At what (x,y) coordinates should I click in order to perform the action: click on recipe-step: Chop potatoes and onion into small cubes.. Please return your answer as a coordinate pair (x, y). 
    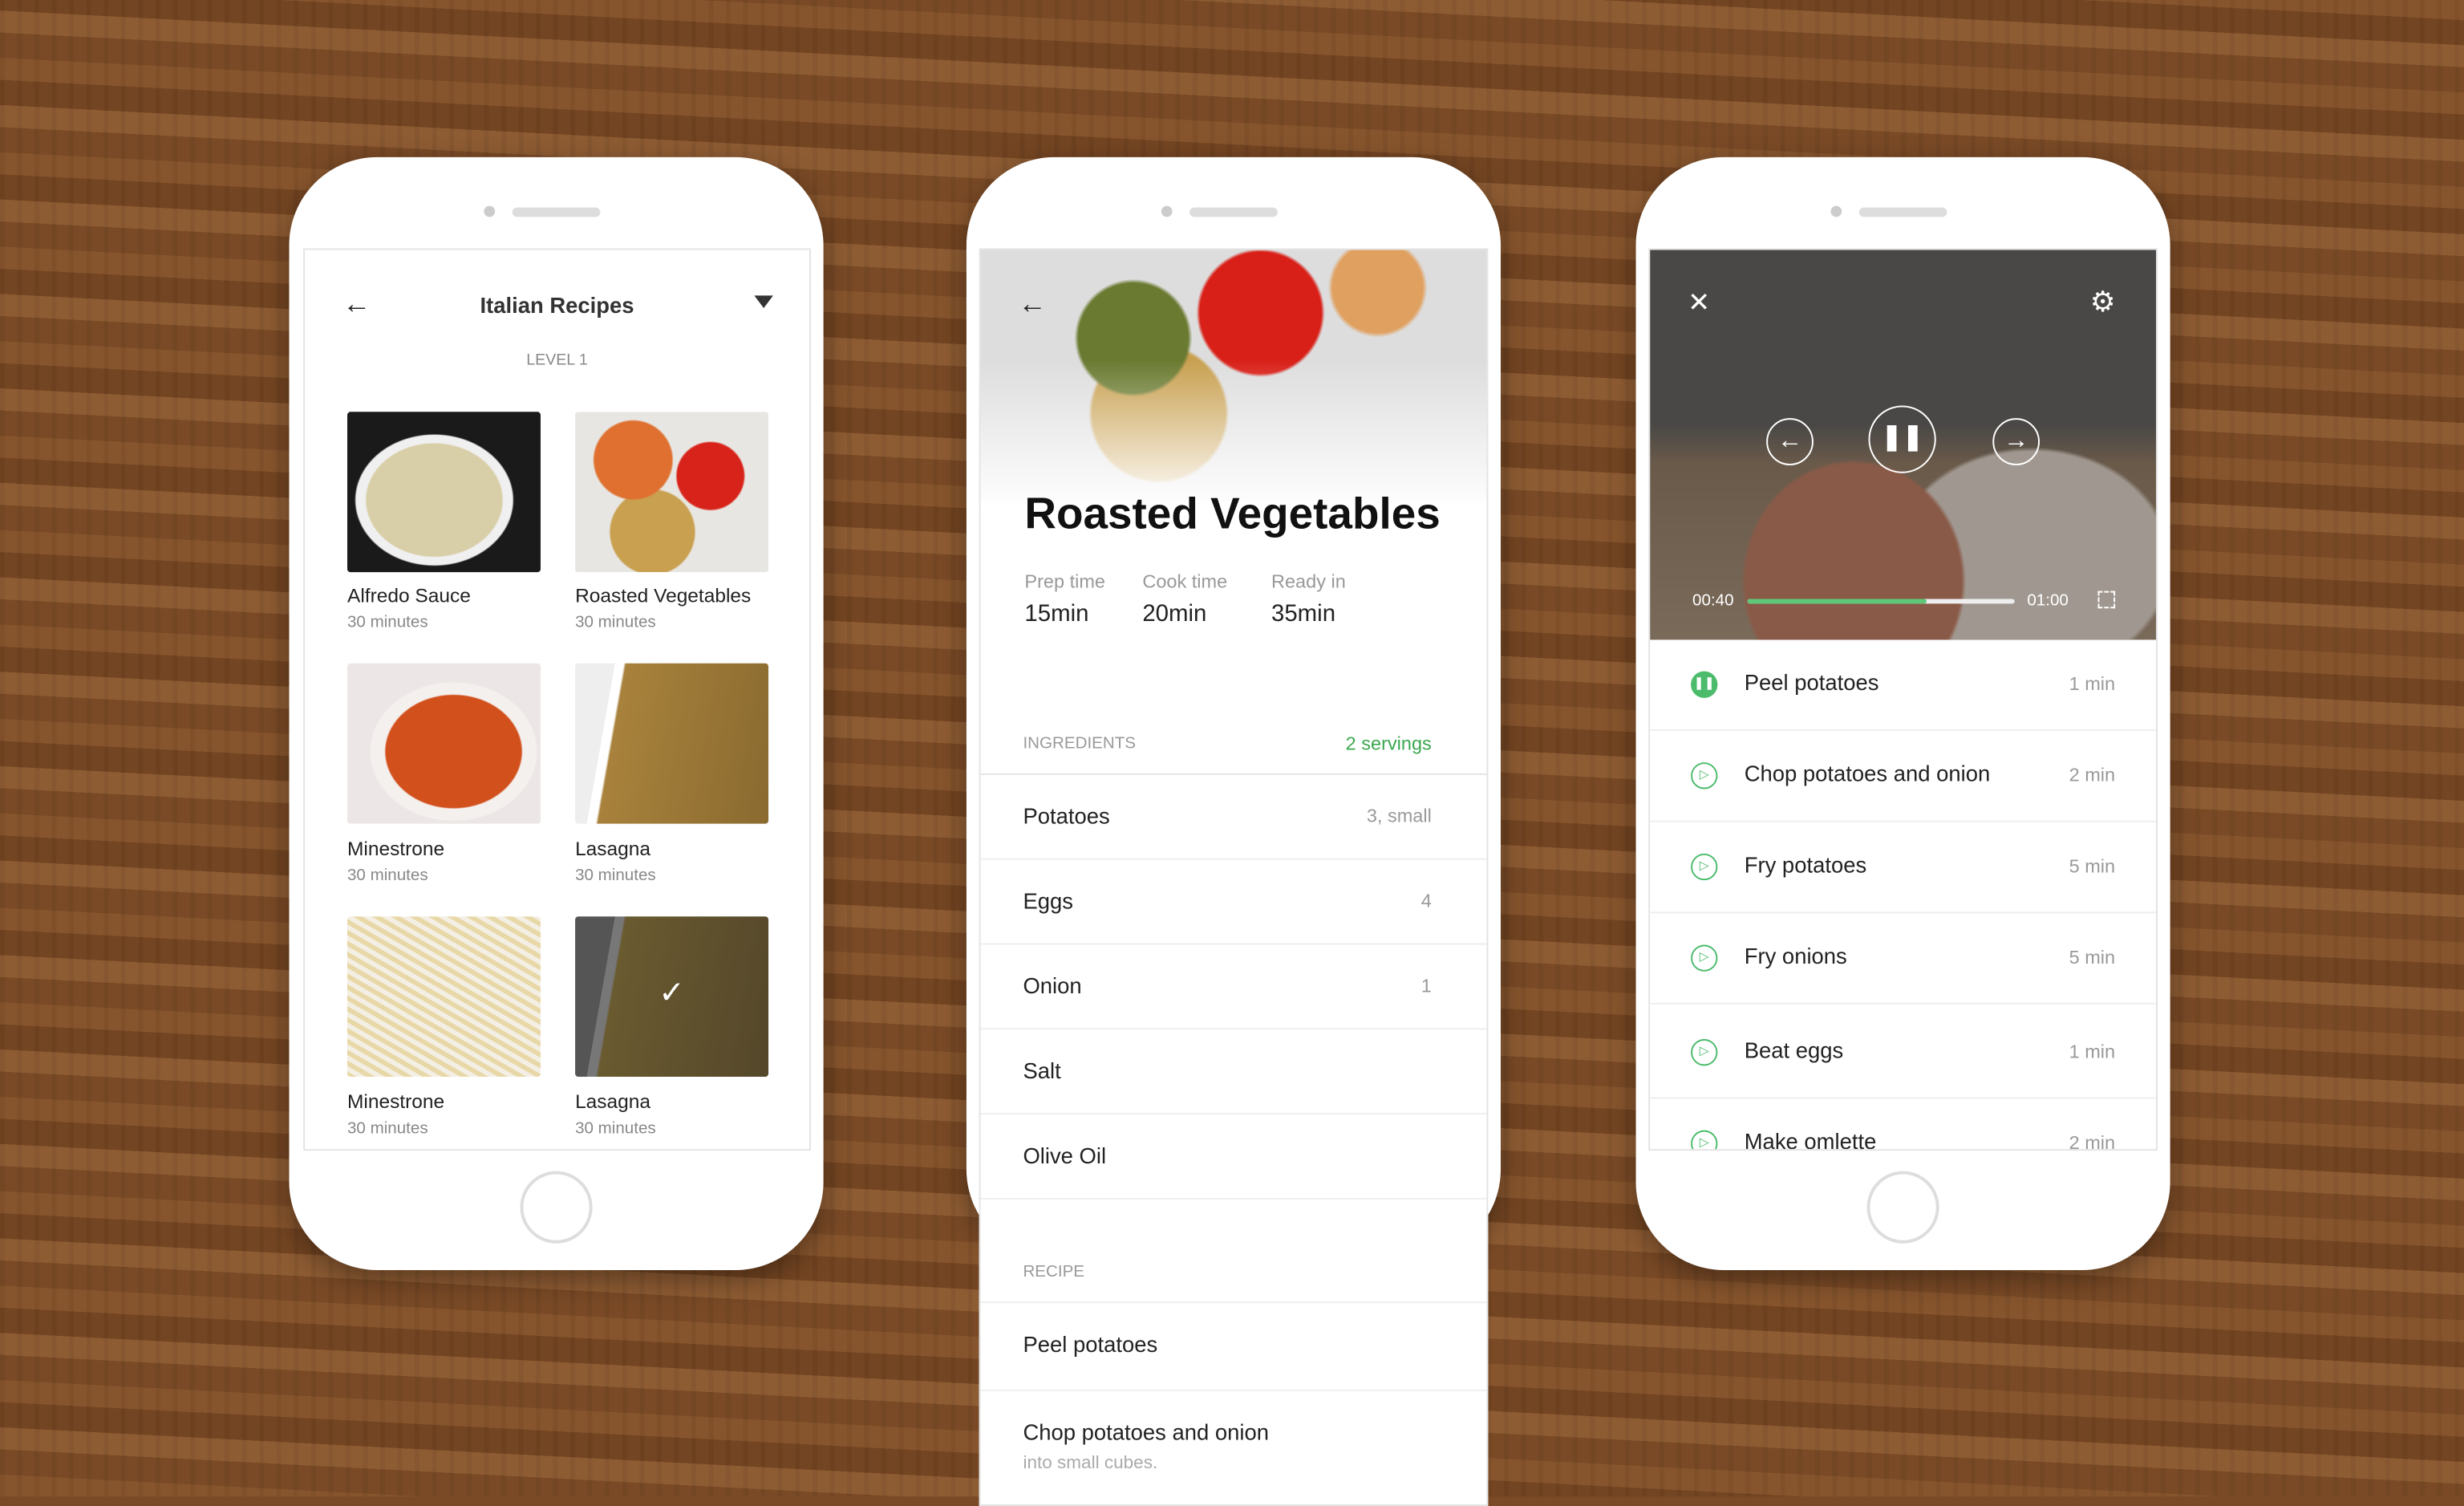
    Looking at the image, I should click on (1234, 1447).